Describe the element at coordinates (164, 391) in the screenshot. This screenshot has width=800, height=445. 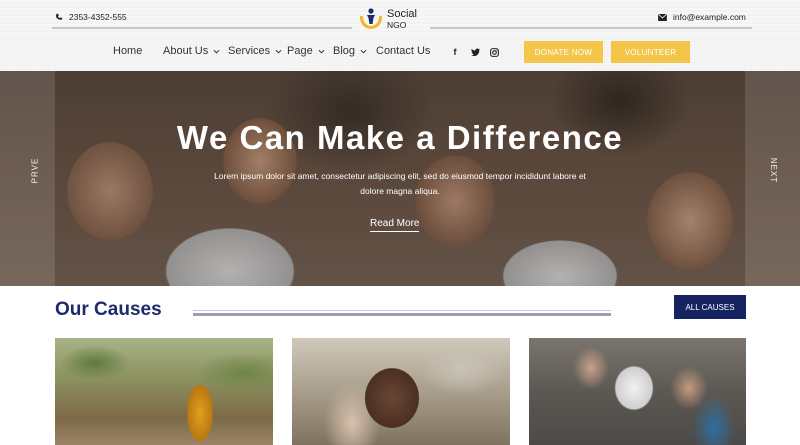
I see `cause-card-image-water` at that location.